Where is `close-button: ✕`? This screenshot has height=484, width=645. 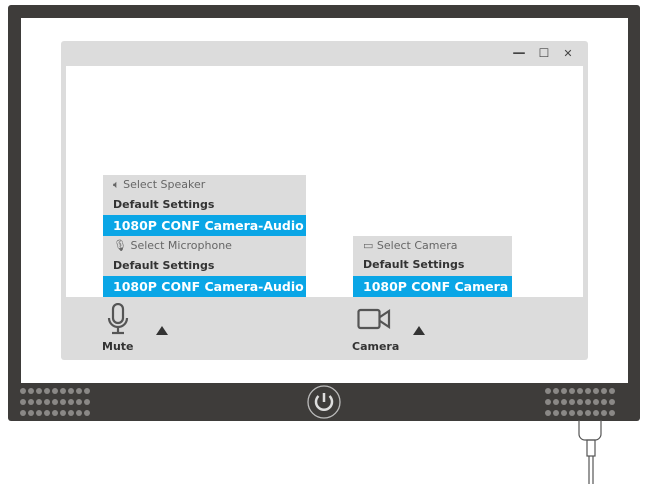 close-button: ✕ is located at coordinates (568, 53).